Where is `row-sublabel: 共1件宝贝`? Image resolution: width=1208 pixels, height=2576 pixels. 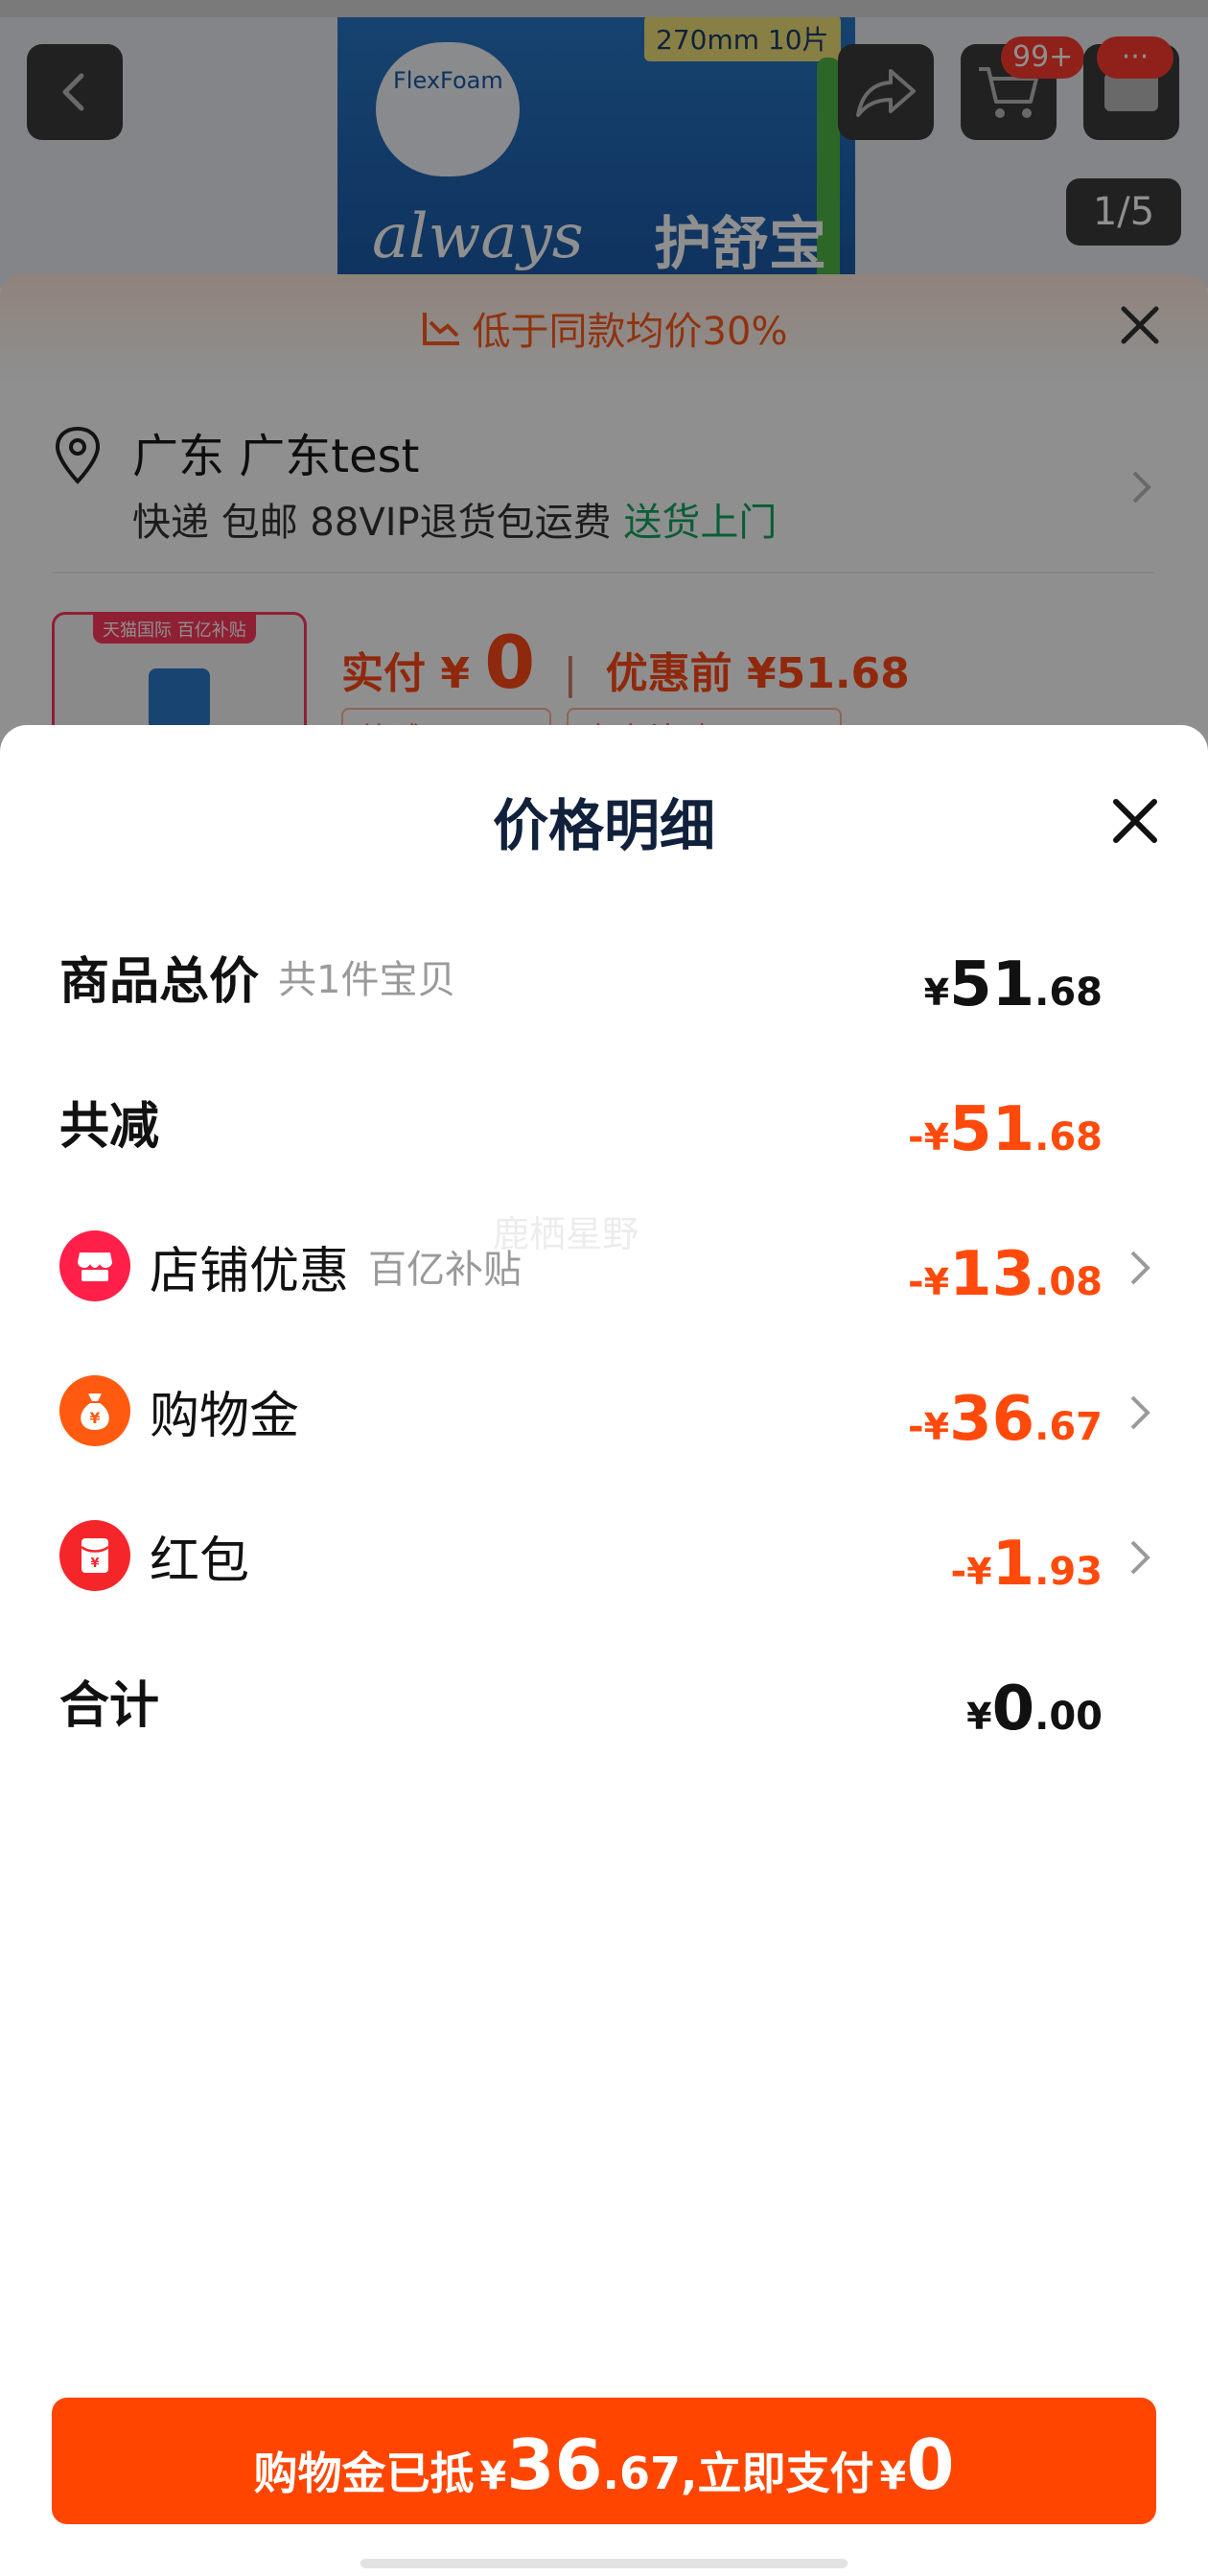 row-sublabel: 共1件宝贝 is located at coordinates (367, 980).